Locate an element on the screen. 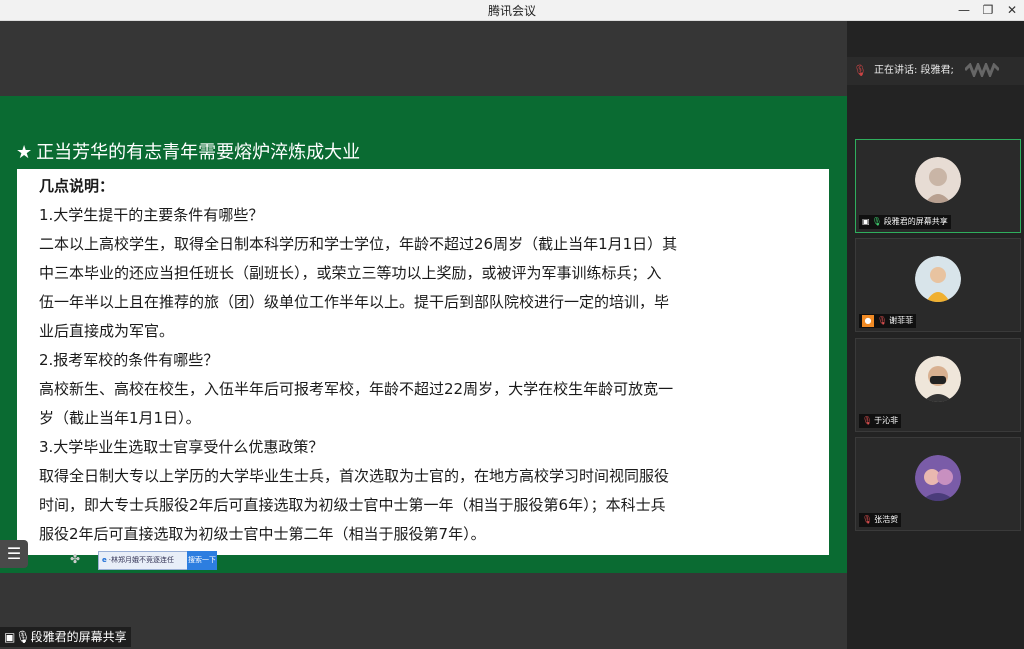  audio-wave-icon is located at coordinates (982, 70).